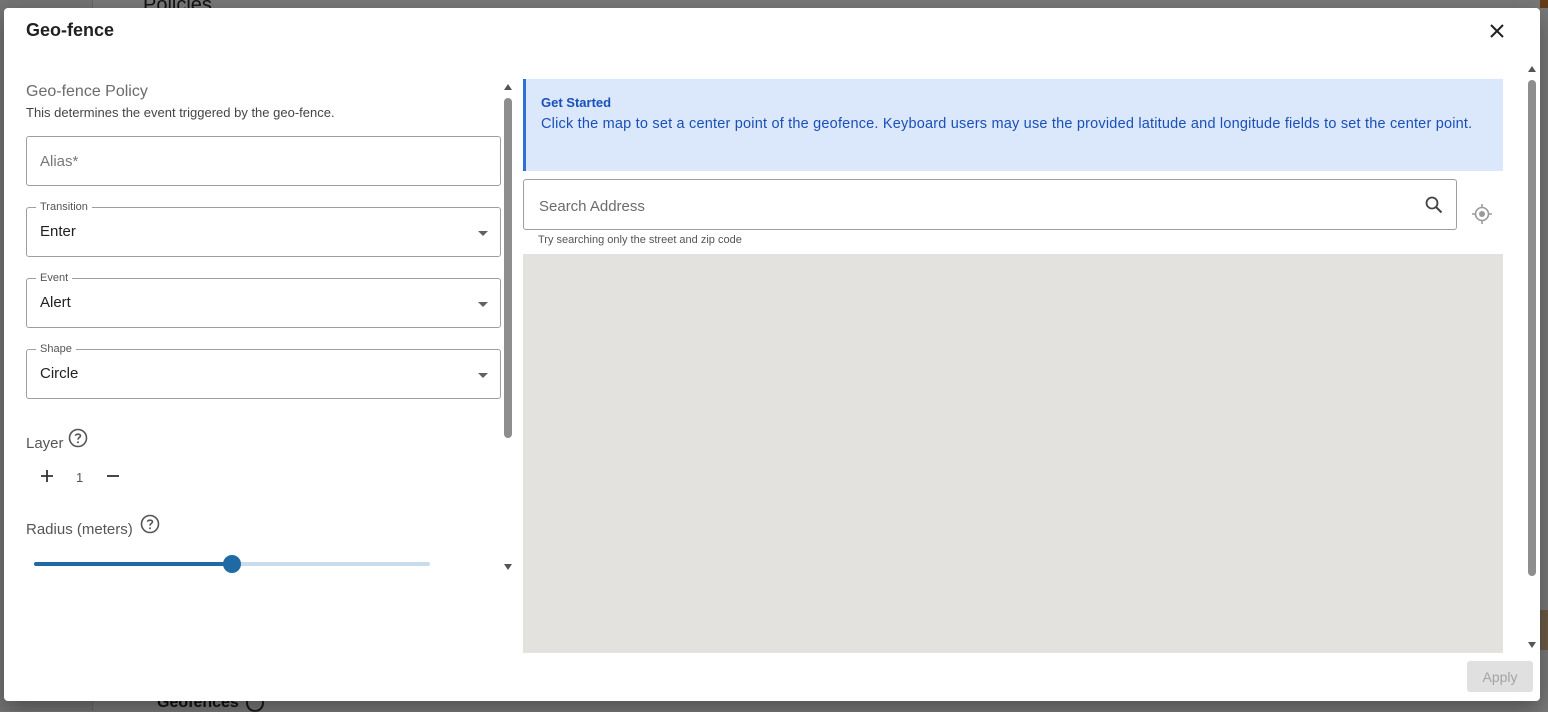 The height and width of the screenshot is (712, 1548). I want to click on minus-icon, so click(113, 476).